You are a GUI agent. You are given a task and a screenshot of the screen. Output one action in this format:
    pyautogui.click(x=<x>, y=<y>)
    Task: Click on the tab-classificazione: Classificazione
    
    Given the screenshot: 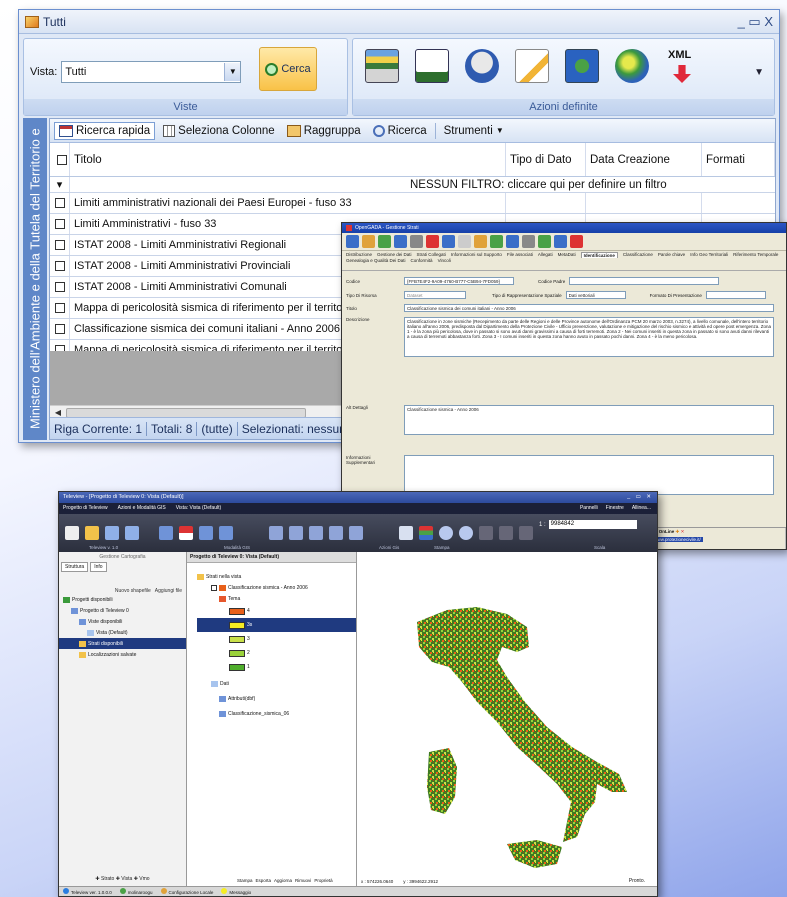 What is the action you would take?
    pyautogui.click(x=638, y=255)
    